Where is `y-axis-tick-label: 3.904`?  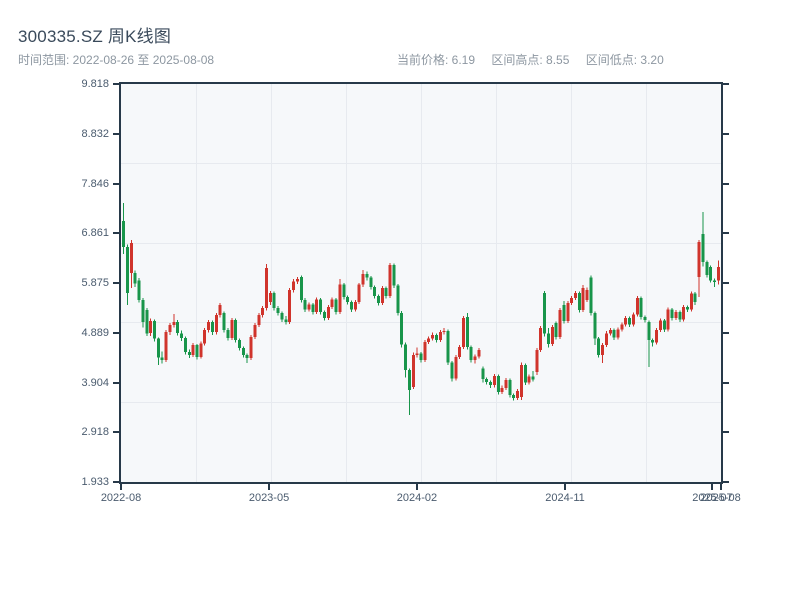
y-axis-tick-label: 3.904 is located at coordinates (95, 382).